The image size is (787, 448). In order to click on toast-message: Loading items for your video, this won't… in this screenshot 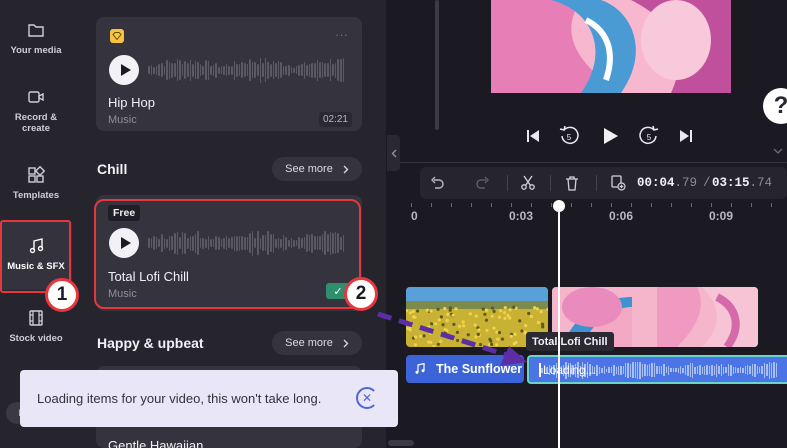, I will do `click(179, 398)`.